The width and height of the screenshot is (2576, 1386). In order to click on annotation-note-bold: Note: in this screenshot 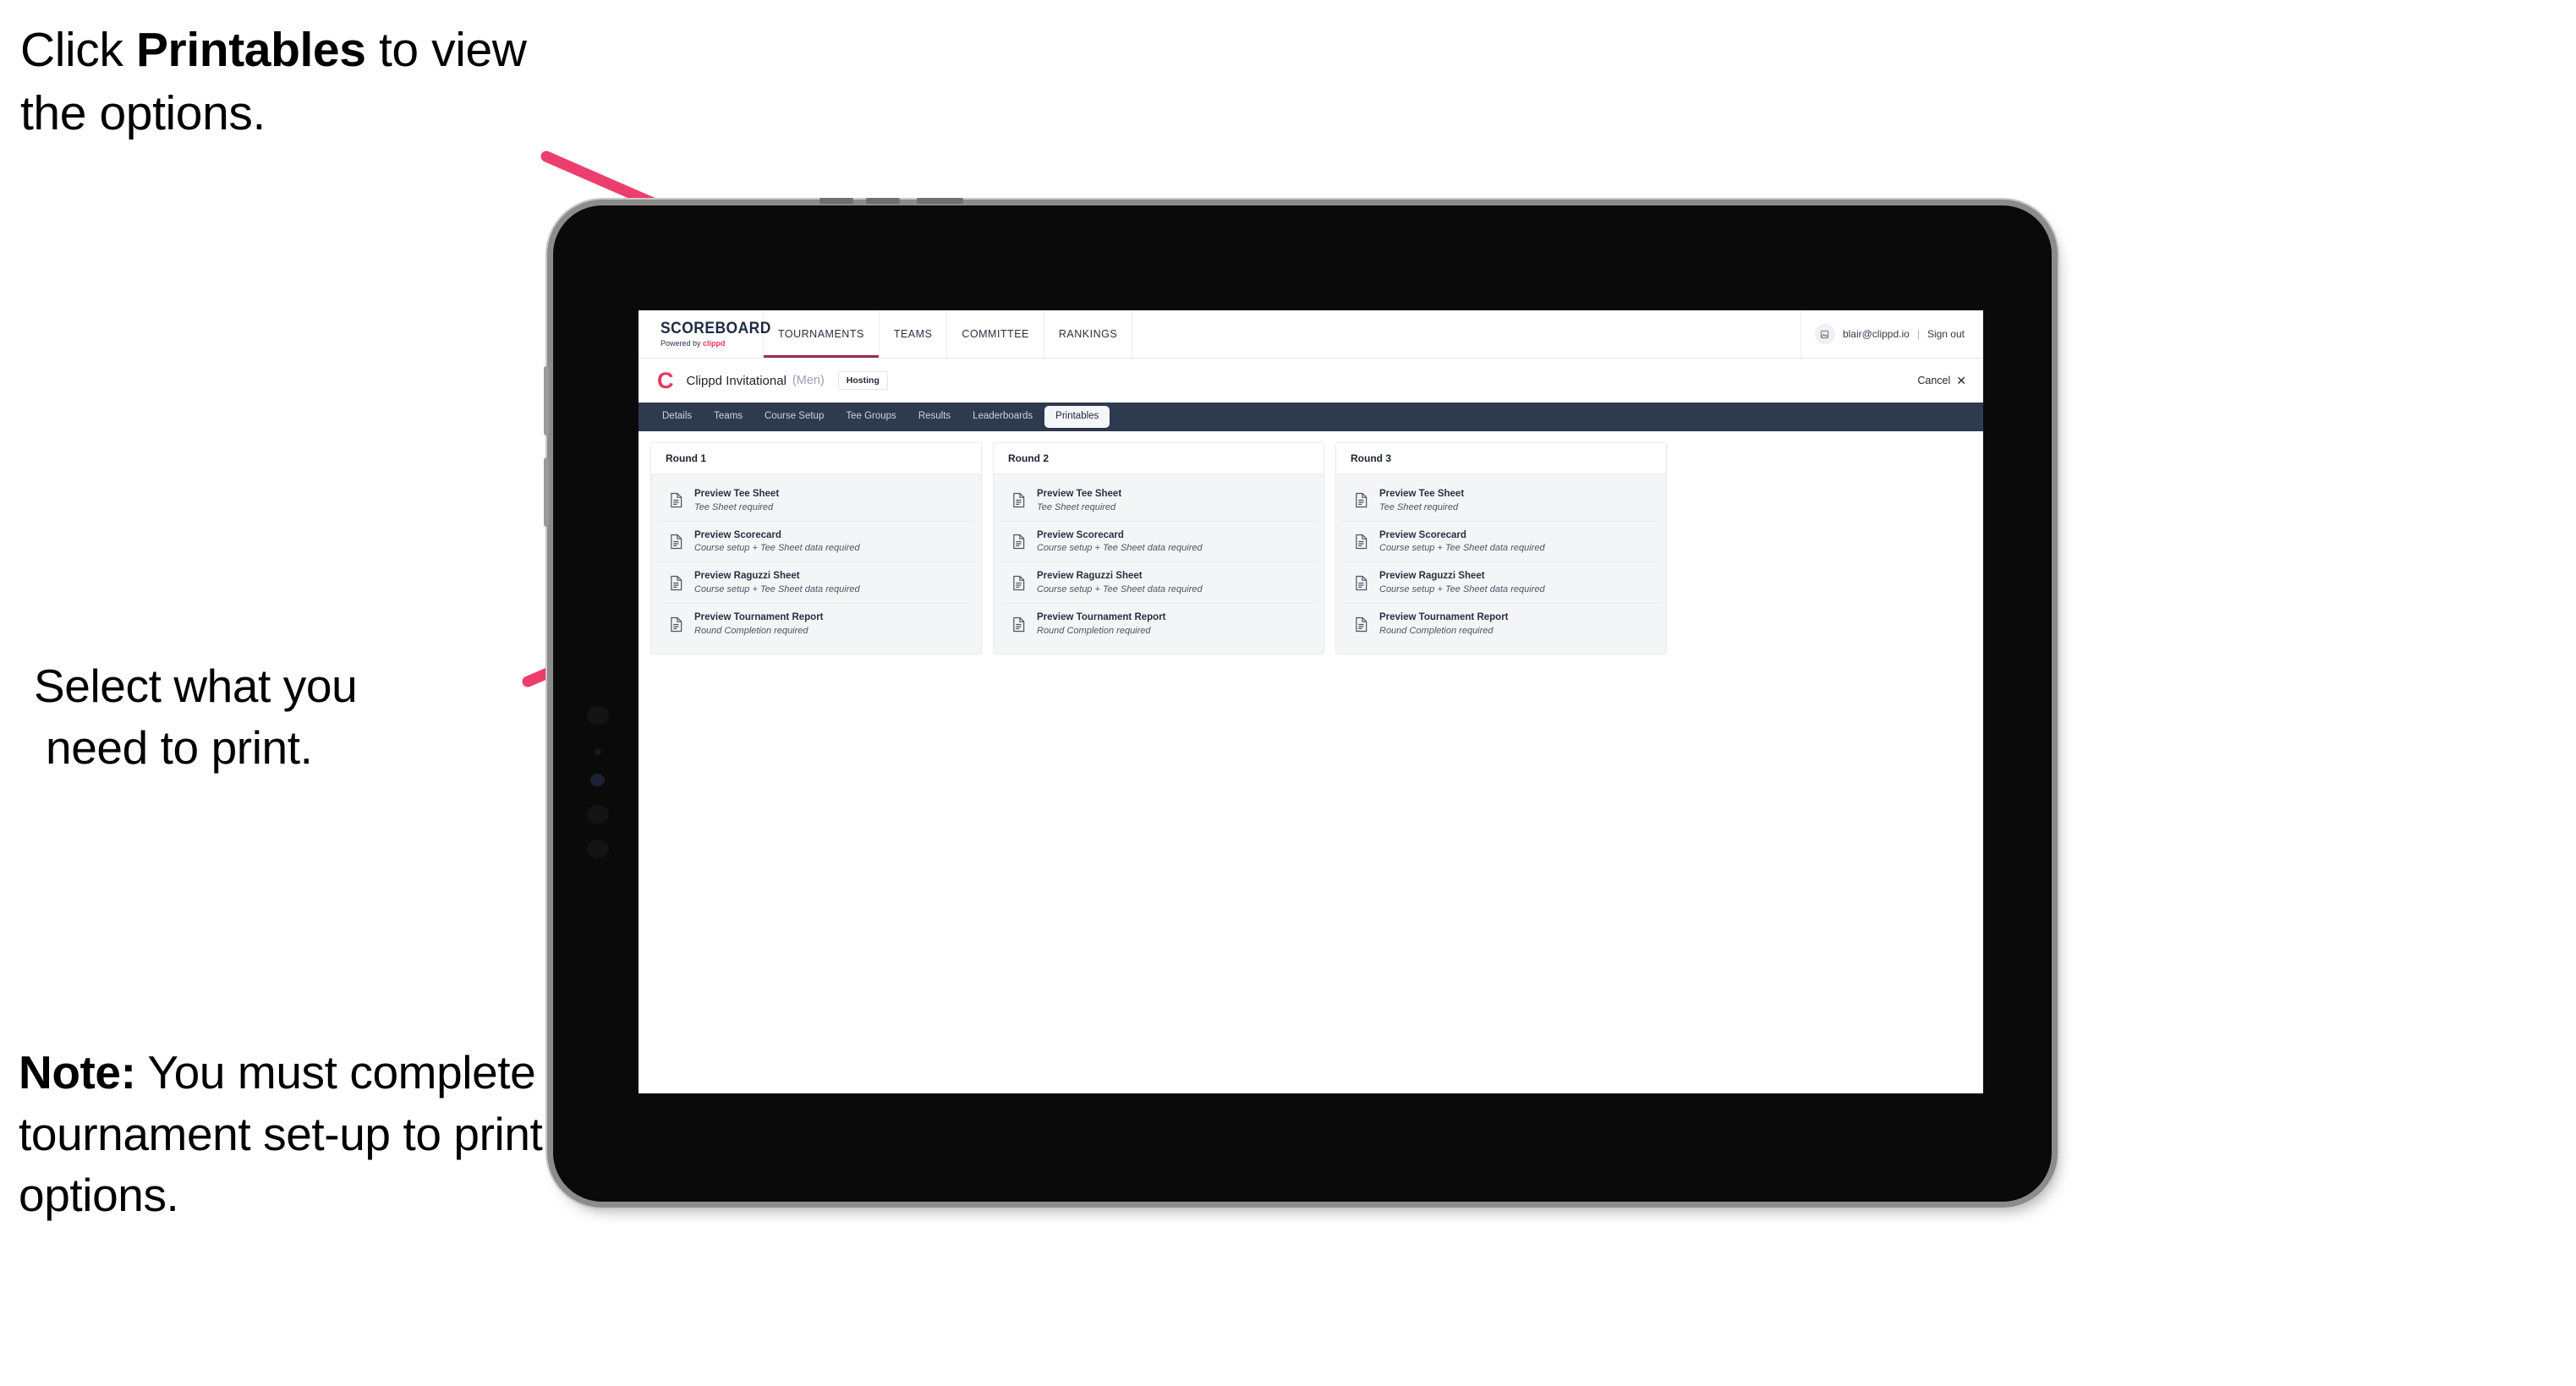, I will do `click(77, 1072)`.